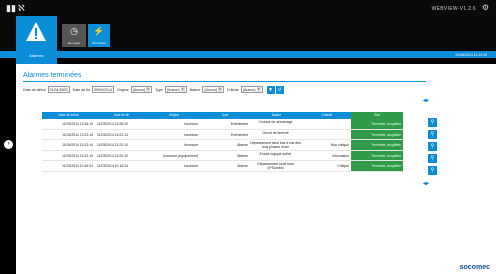 Image resolution: width=496 pixels, height=274 pixels. I want to click on pager-top: ◂▸, so click(426, 100).